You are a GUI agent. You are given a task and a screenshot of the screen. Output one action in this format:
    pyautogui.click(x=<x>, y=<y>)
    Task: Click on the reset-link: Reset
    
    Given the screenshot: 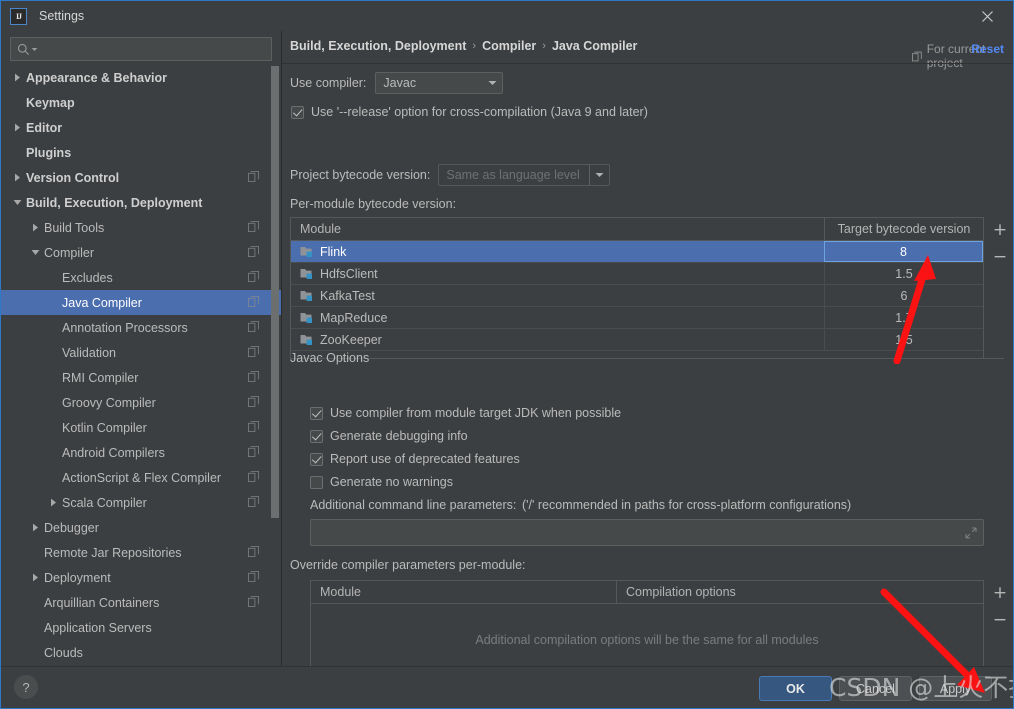 What is the action you would take?
    pyautogui.click(x=987, y=49)
    